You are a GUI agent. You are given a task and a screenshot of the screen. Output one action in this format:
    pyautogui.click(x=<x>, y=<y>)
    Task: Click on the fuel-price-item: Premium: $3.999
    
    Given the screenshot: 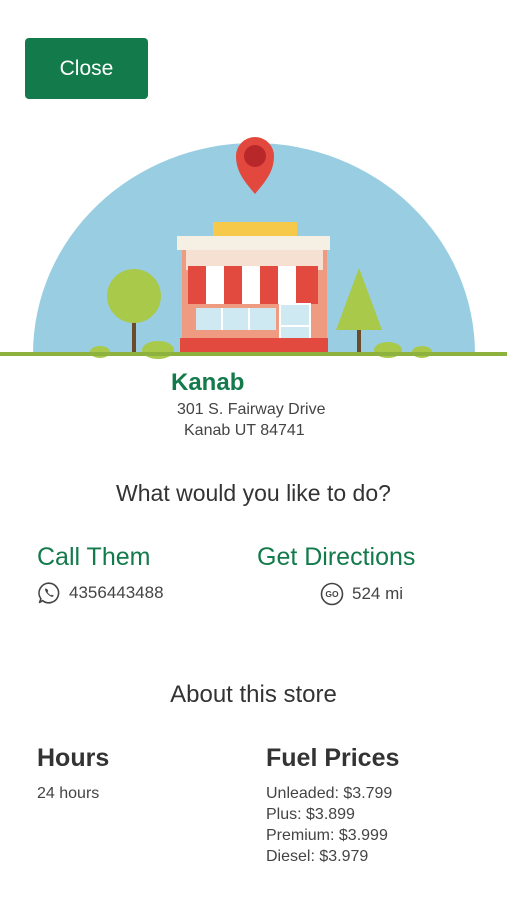 What is the action you would take?
    pyautogui.click(x=327, y=835)
    